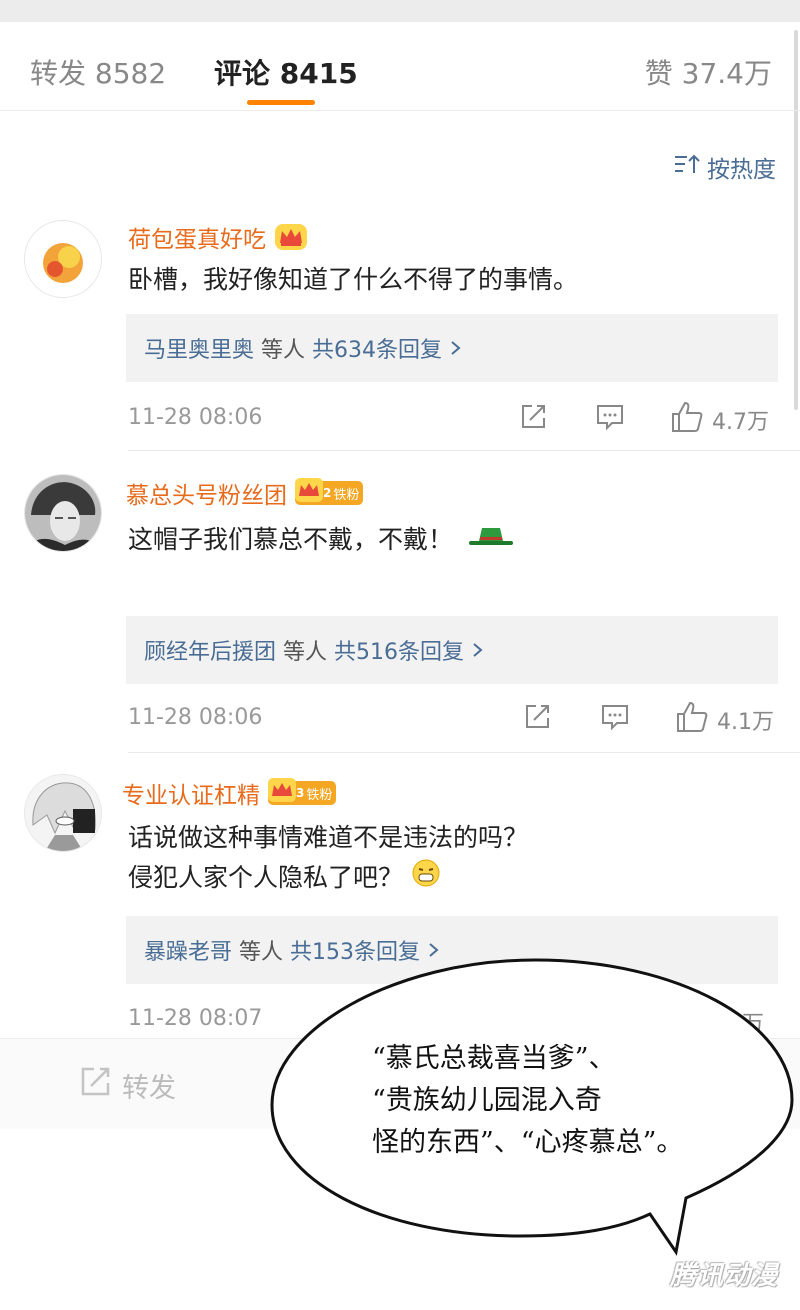 The width and height of the screenshot is (800, 1310). What do you see at coordinates (726, 73) in the screenshot?
I see `tab-like-count: 37.4万` at bounding box center [726, 73].